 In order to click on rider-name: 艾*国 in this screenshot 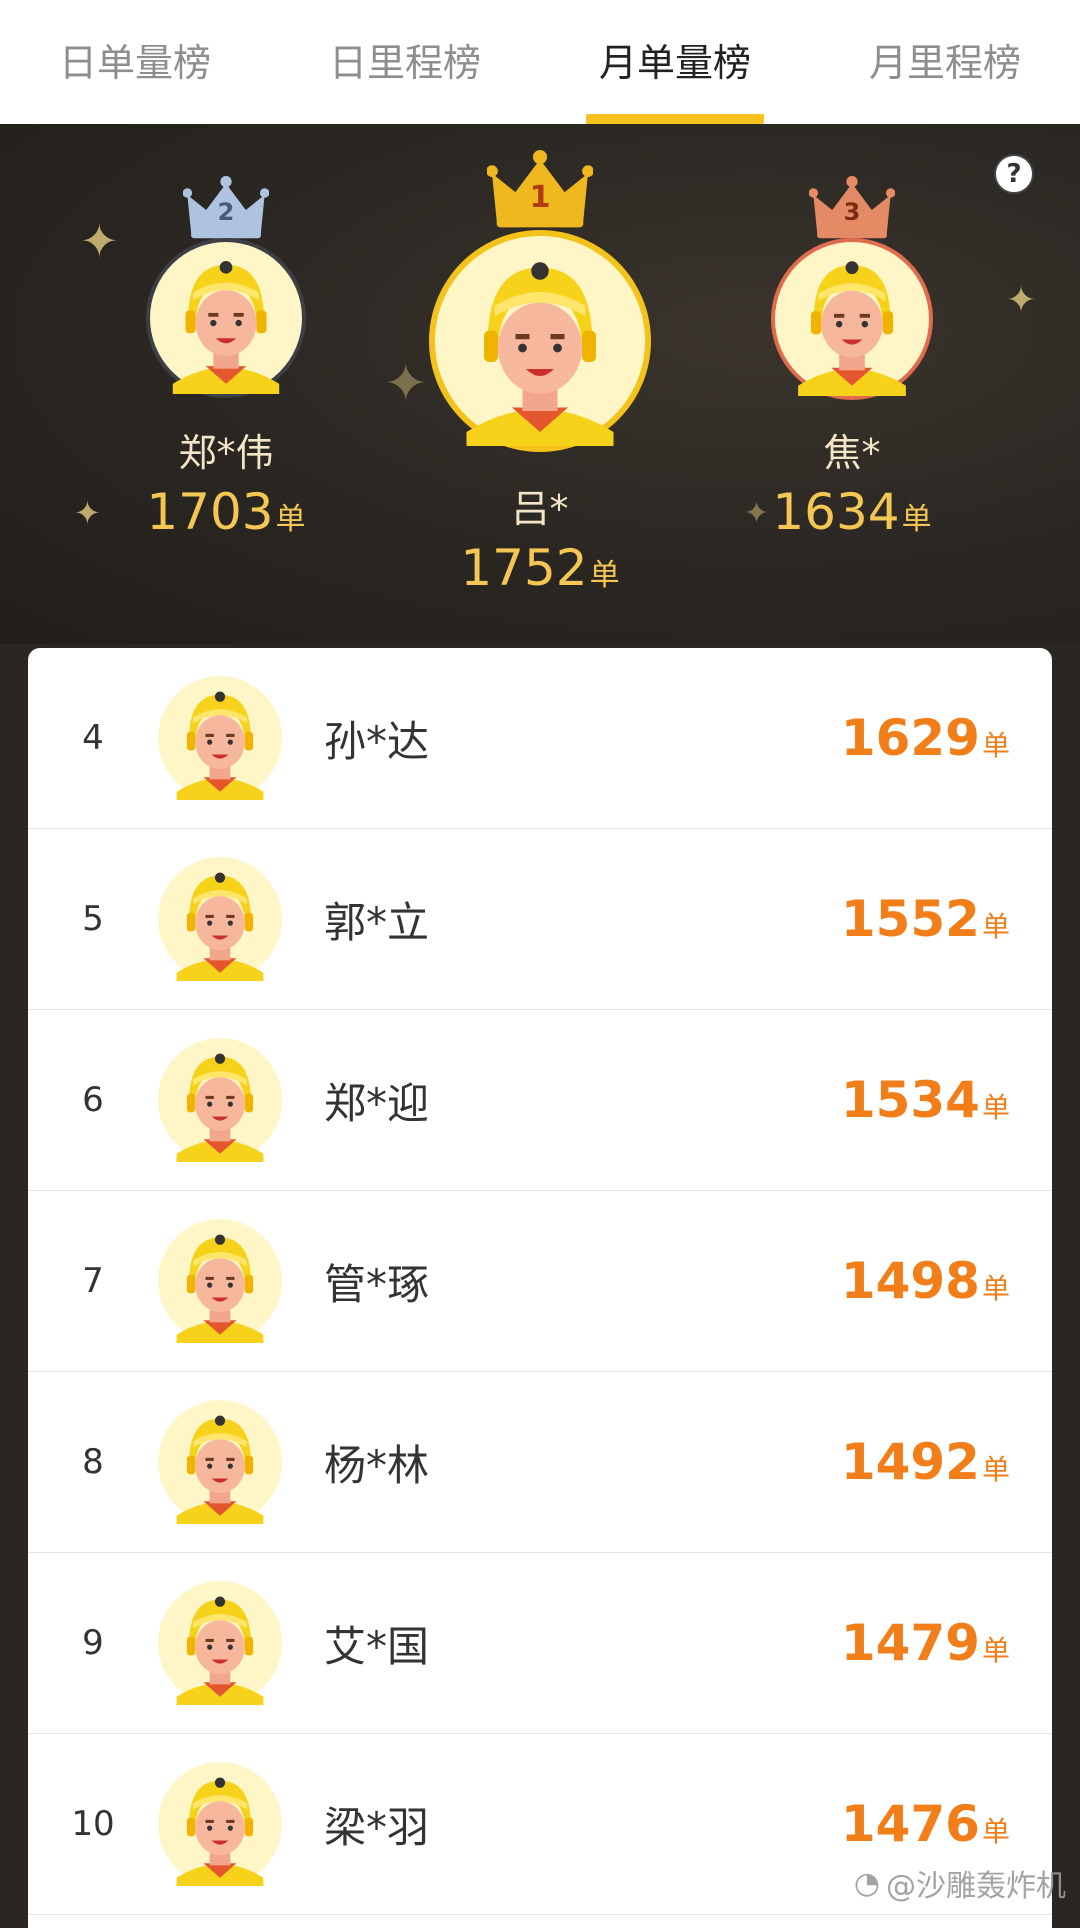, I will do `click(377, 1646)`.